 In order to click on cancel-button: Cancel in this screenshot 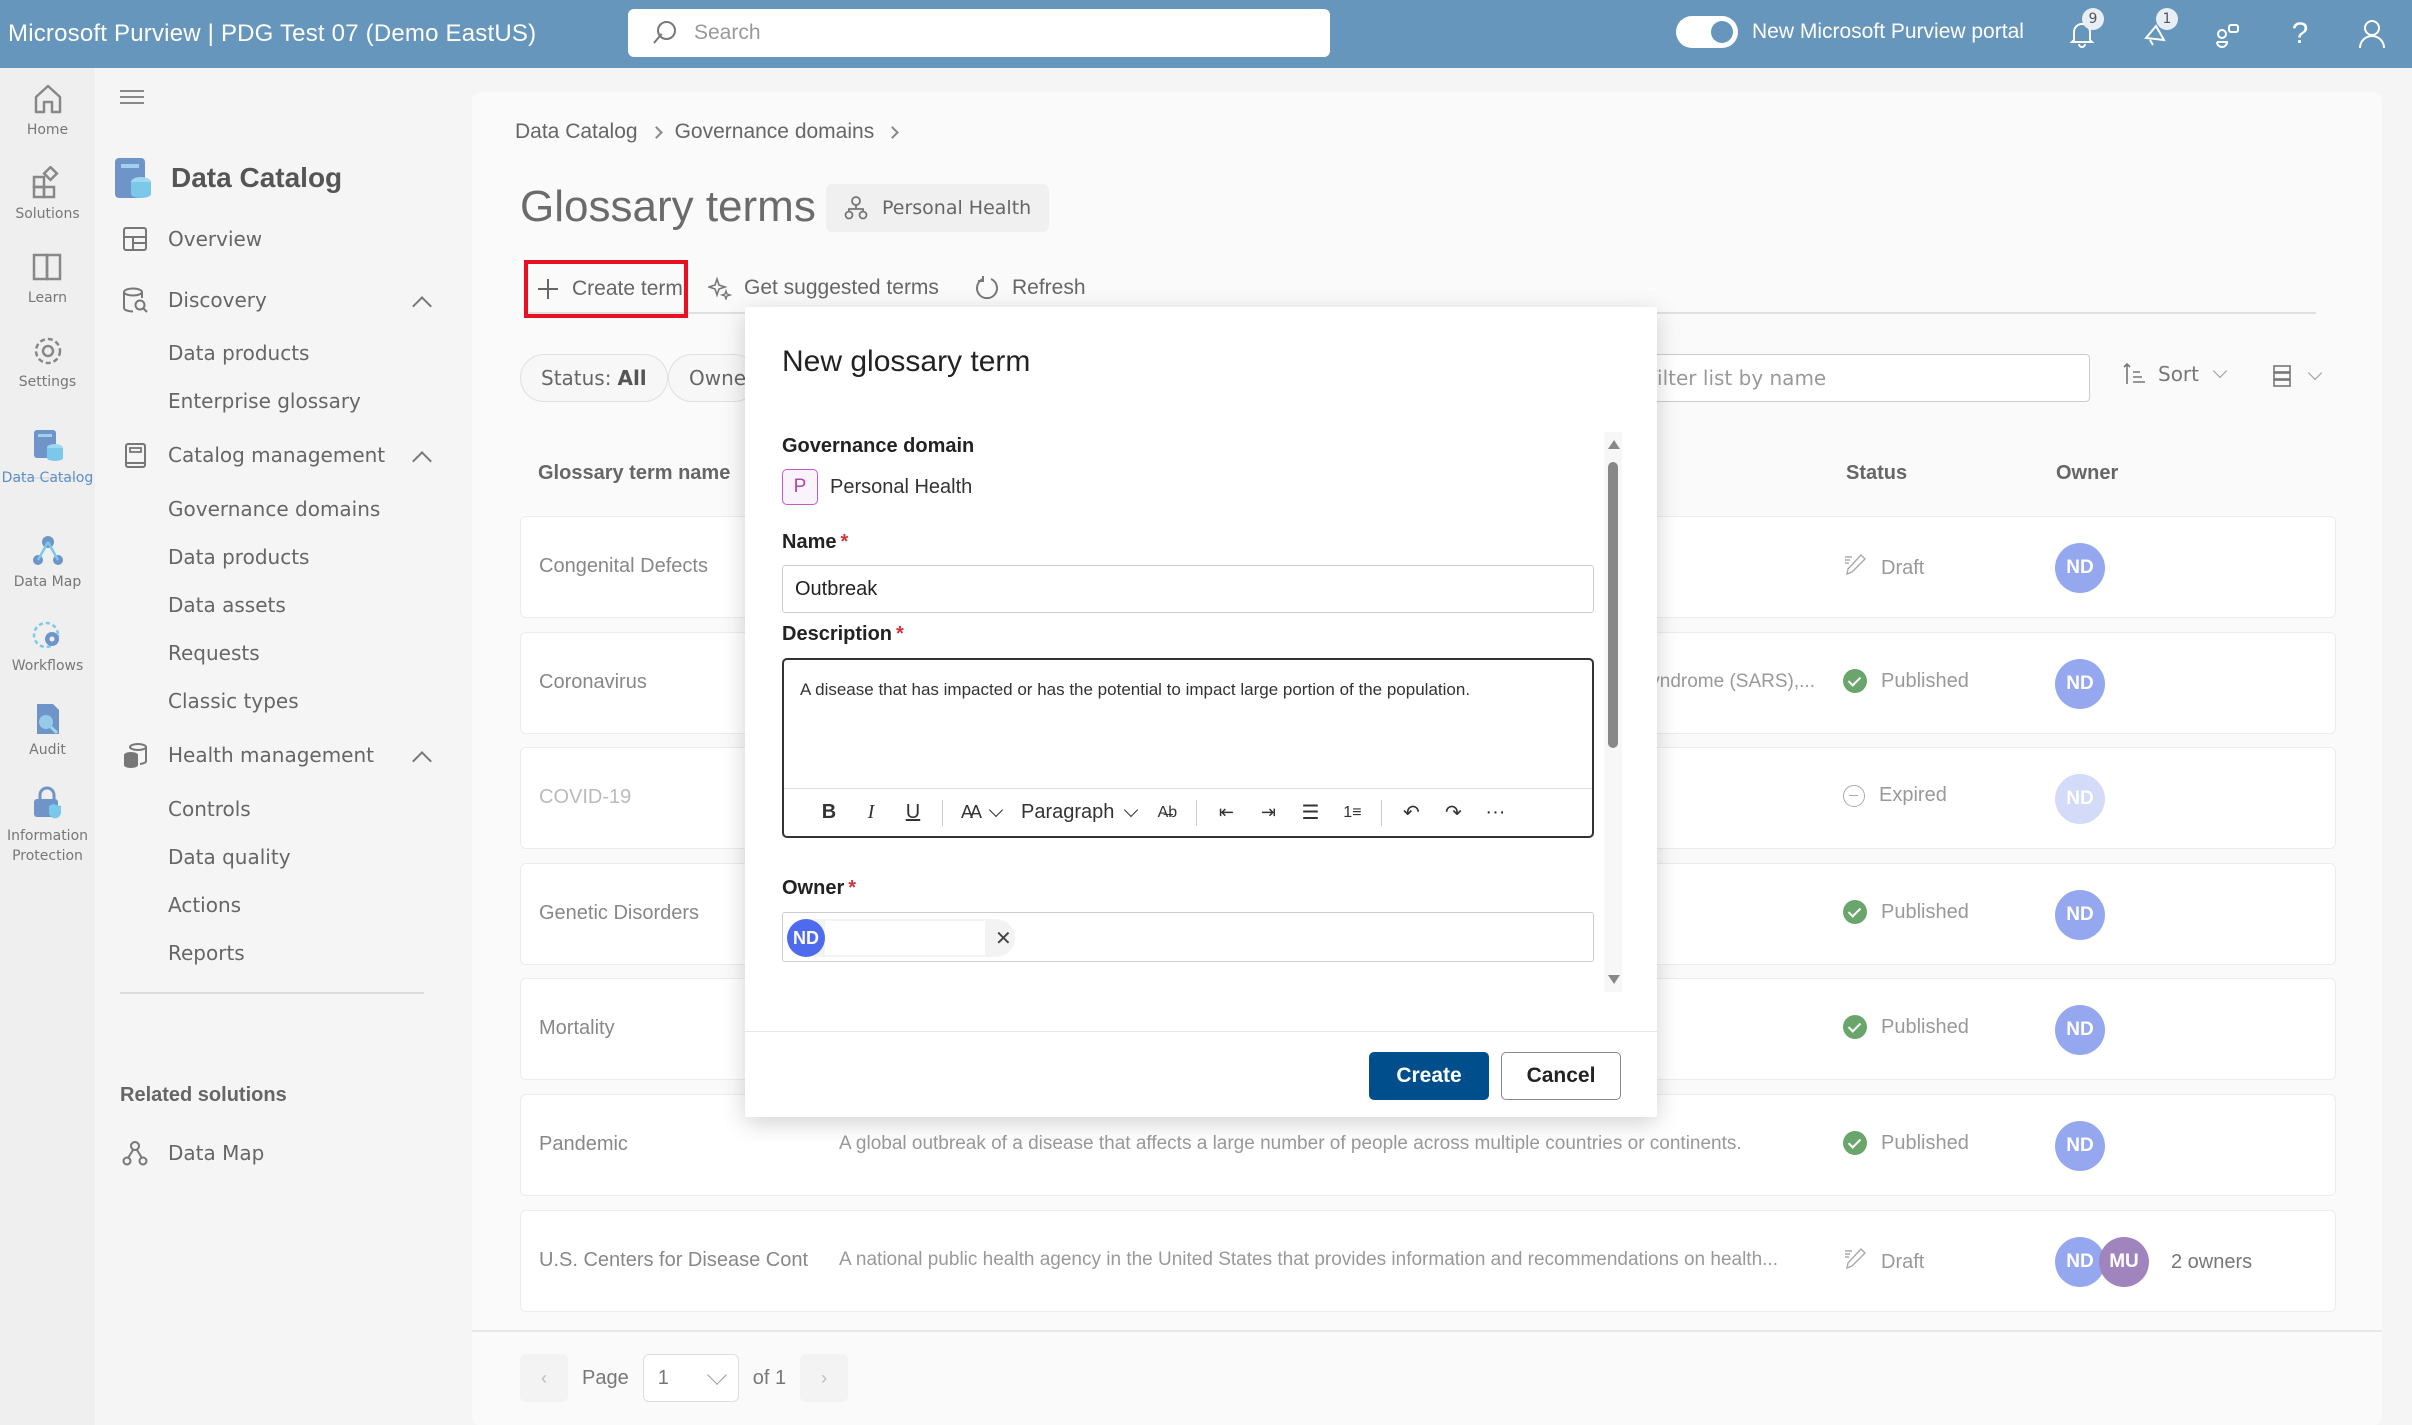, I will do `click(1561, 1076)`.